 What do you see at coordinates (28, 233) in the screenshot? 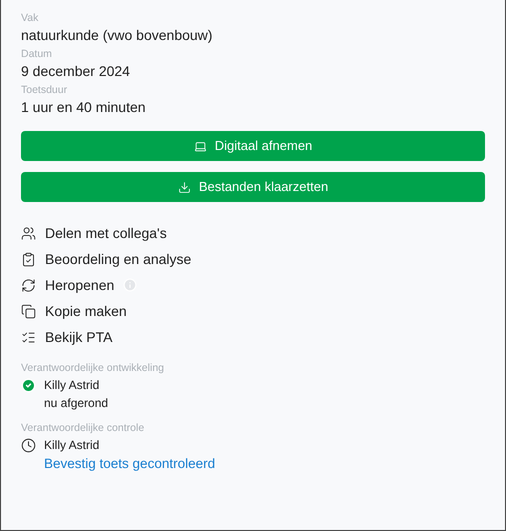
I see `people-icon` at bounding box center [28, 233].